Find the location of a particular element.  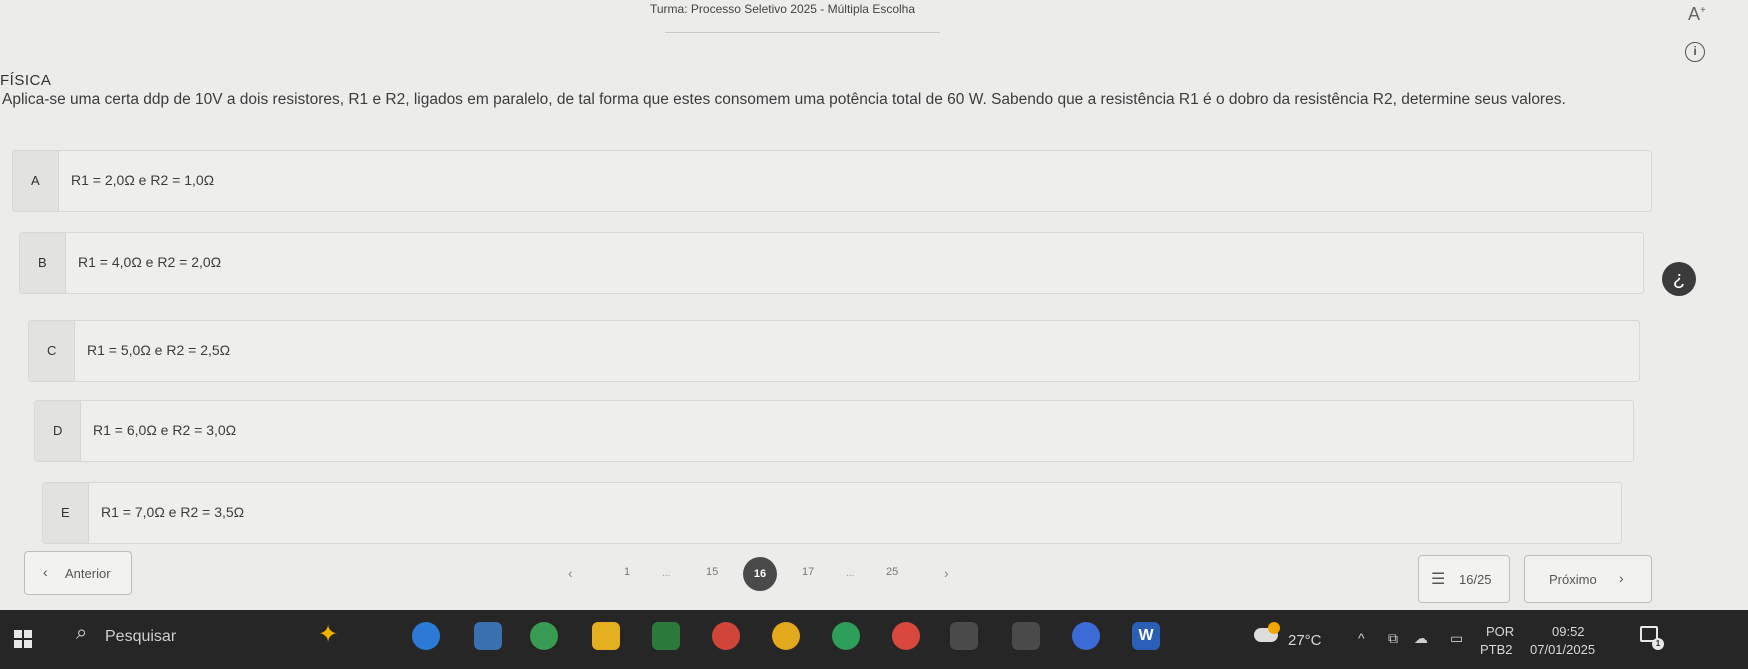

option-text: R1 = 2,0Ω e R2 = 1,0Ω is located at coordinates (143, 180).